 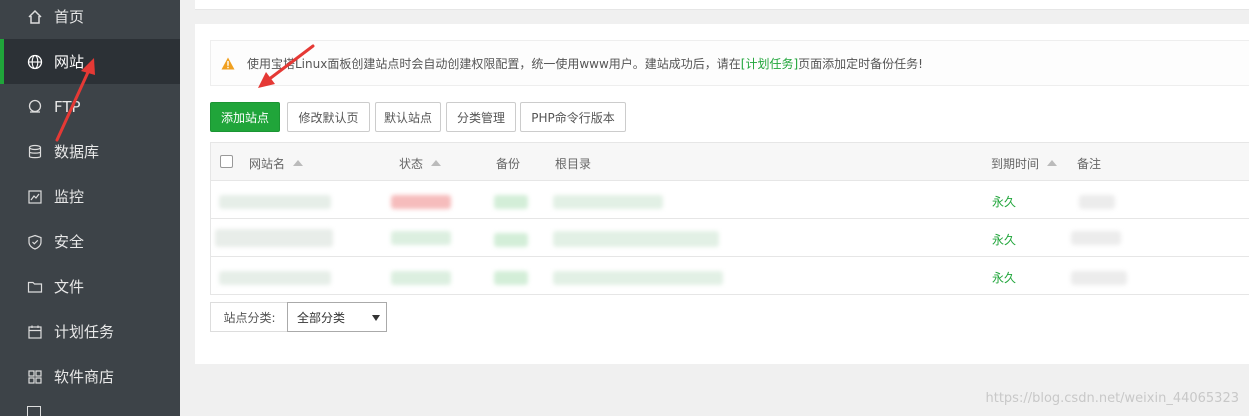 What do you see at coordinates (84, 332) in the screenshot?
I see `sidebar-item-label: 计划任务` at bounding box center [84, 332].